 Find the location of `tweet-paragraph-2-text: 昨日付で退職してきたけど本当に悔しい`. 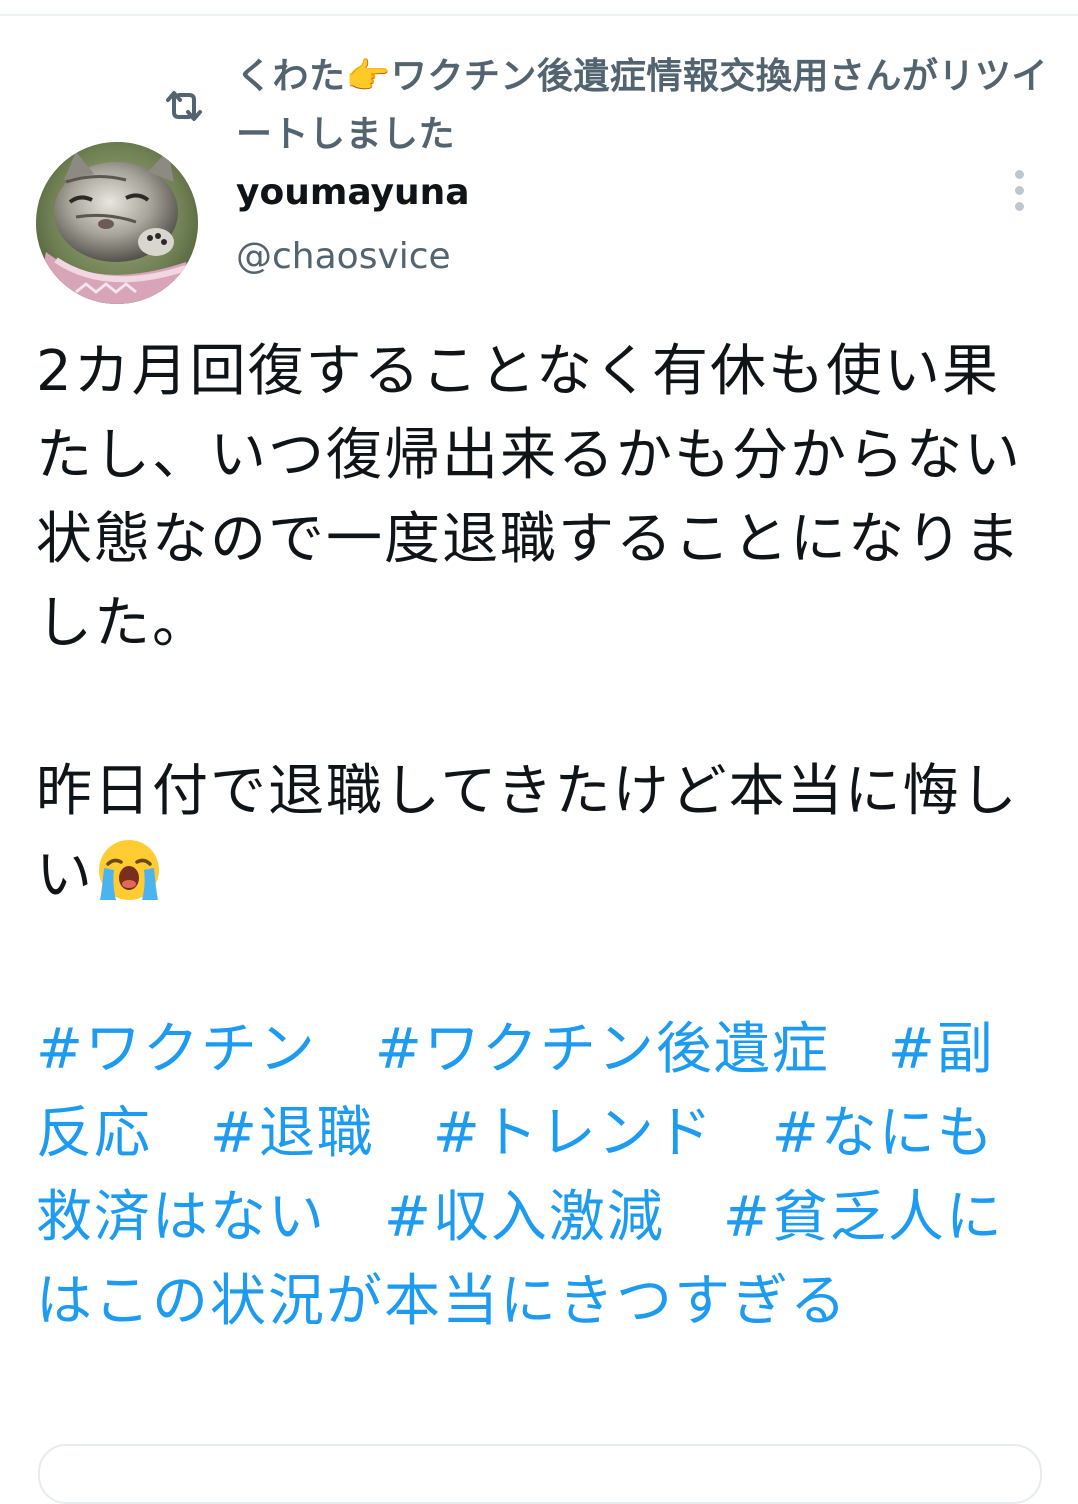

tweet-paragraph-2-text: 昨日付で退職してきたけど本当に悔しい is located at coordinates (527, 833).